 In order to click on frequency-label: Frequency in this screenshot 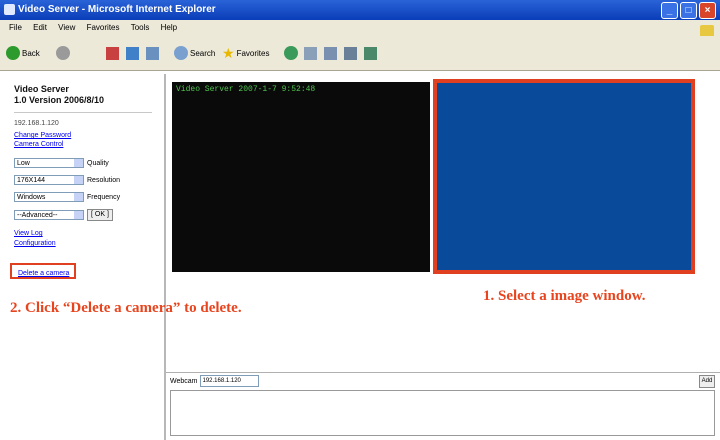, I will do `click(104, 197)`.